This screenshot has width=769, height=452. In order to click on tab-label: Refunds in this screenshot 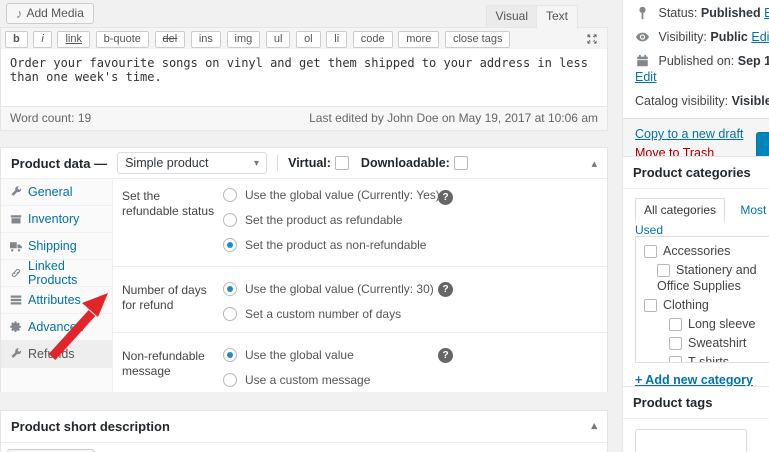, I will do `click(51, 354)`.